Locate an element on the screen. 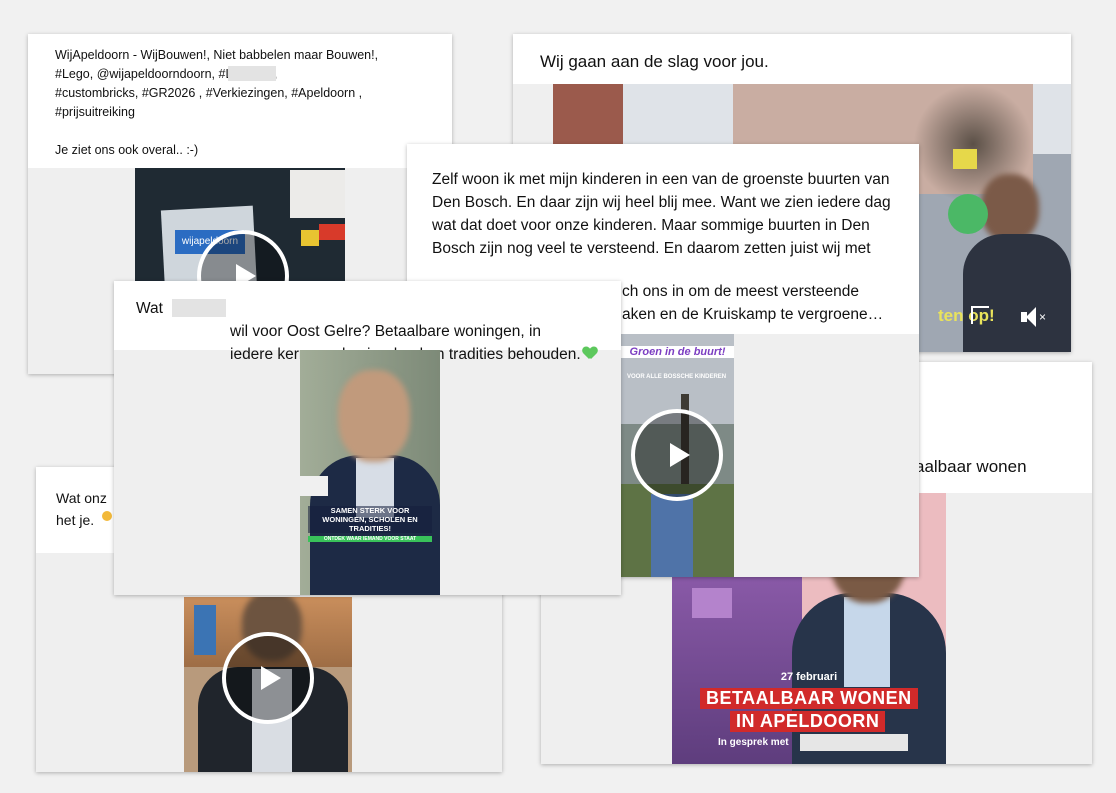  video-date: 27 februari is located at coordinates (809, 677).